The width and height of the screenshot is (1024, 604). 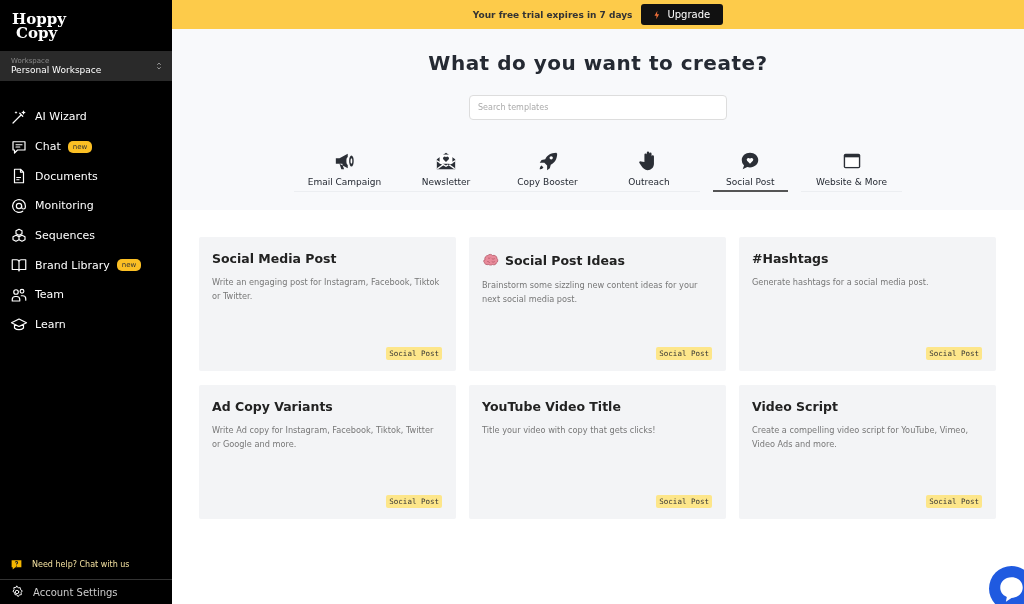 What do you see at coordinates (86, 235) in the screenshot?
I see `nav-item: Sequences` at bounding box center [86, 235].